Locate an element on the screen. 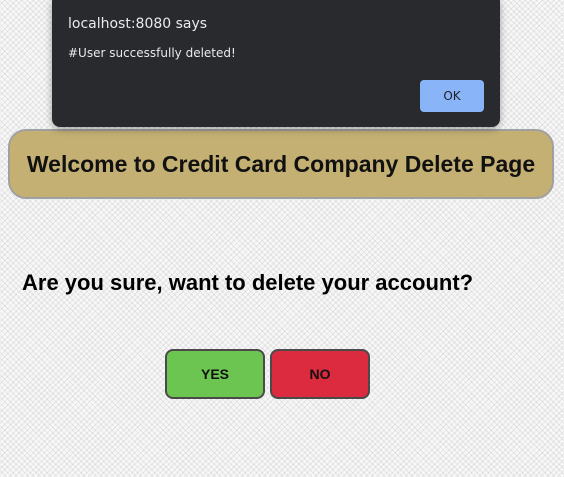 This screenshot has width=564, height=477. no-button: NO is located at coordinates (320, 374).